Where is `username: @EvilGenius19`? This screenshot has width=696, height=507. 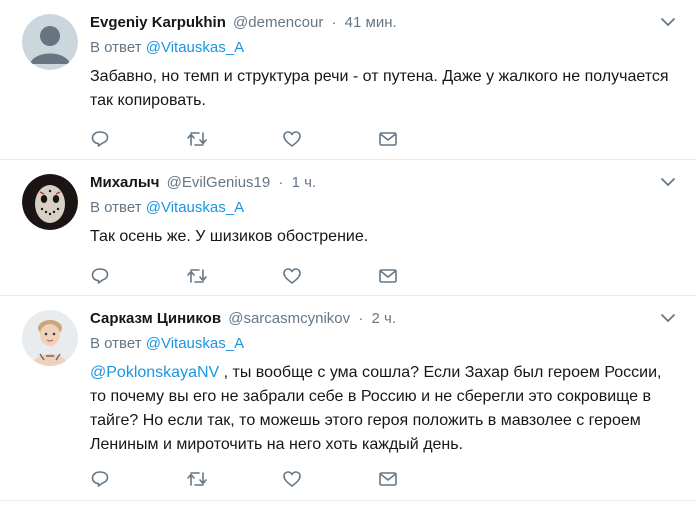 username: @EvilGenius19 is located at coordinates (219, 182).